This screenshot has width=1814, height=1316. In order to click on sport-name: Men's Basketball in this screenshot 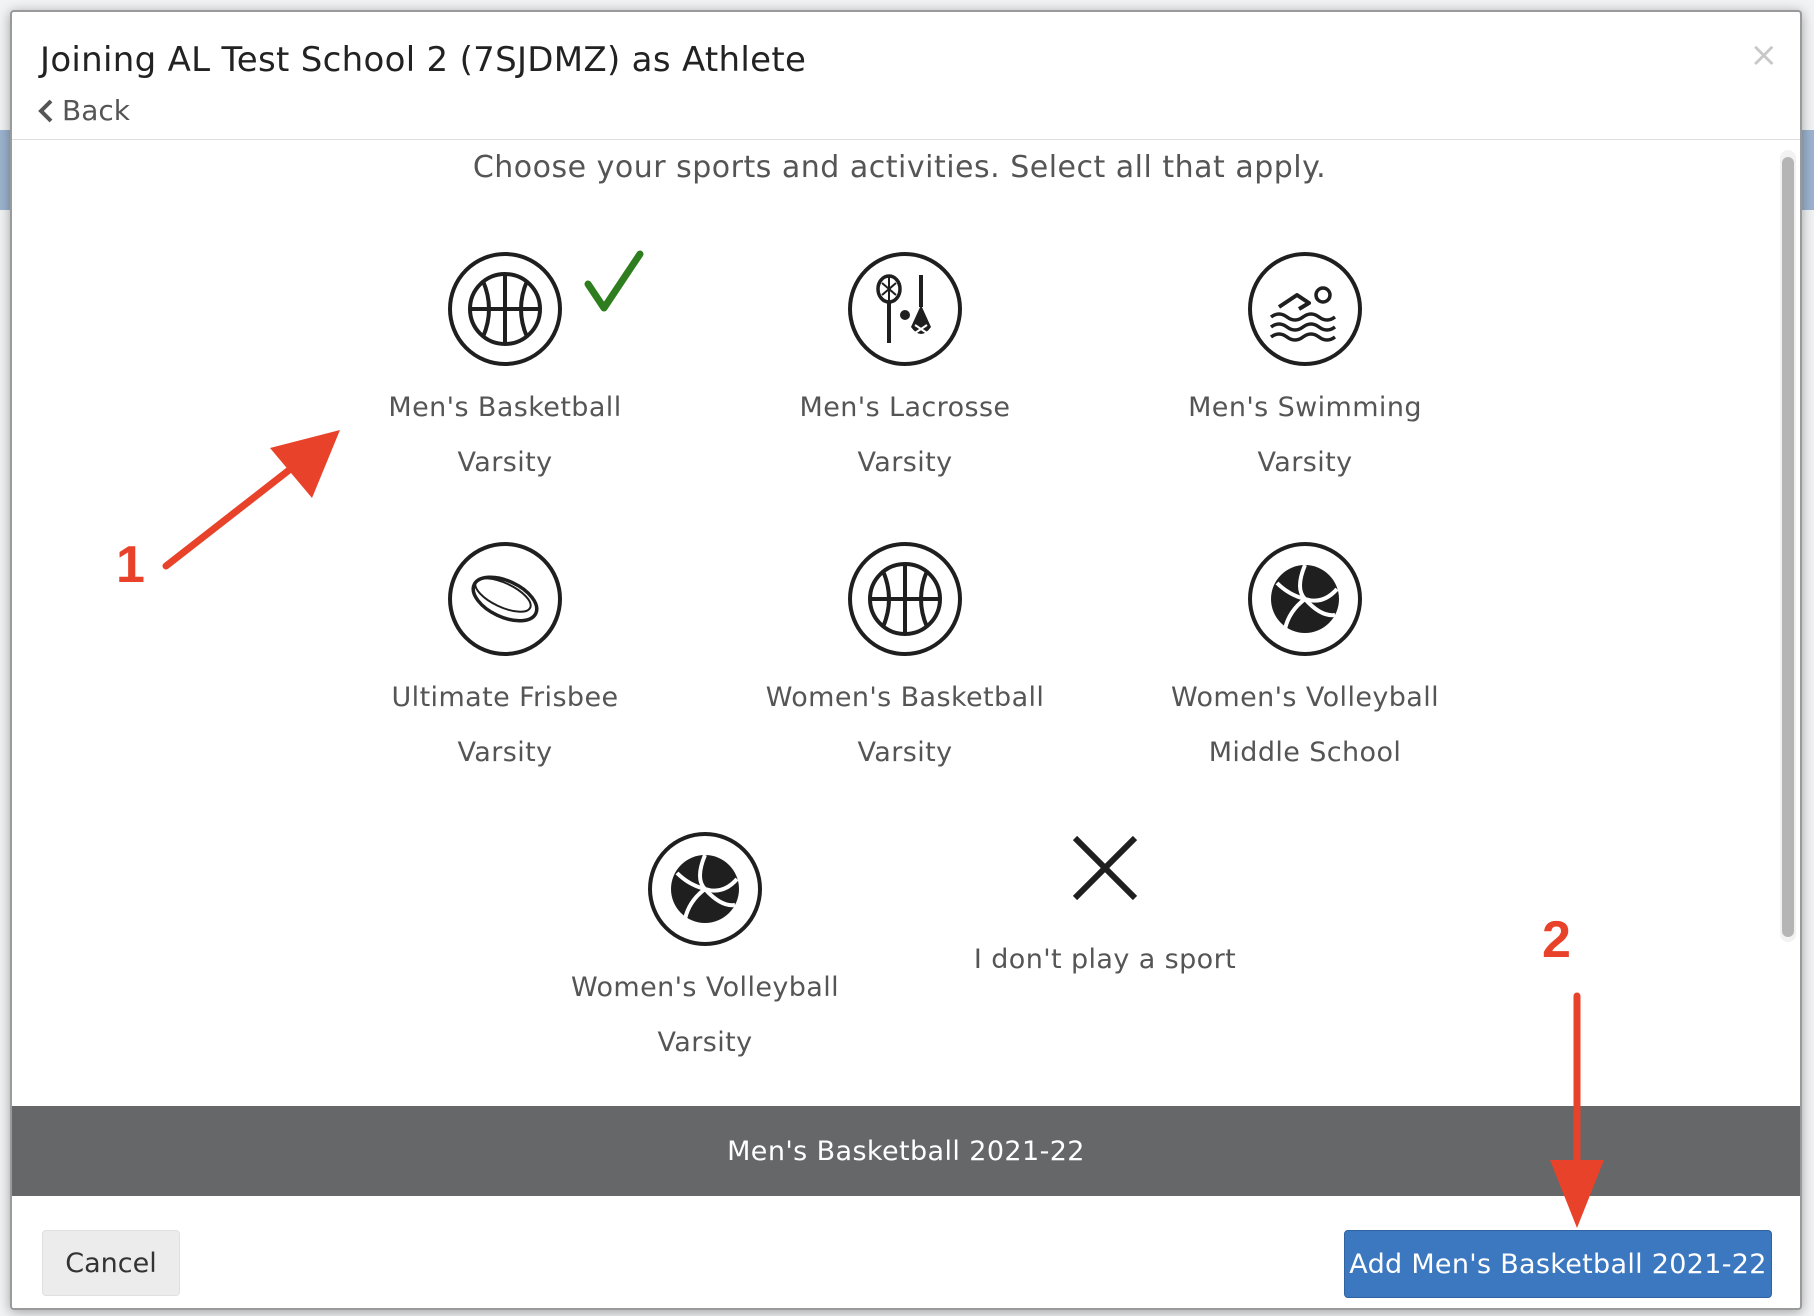, I will do `click(505, 407)`.